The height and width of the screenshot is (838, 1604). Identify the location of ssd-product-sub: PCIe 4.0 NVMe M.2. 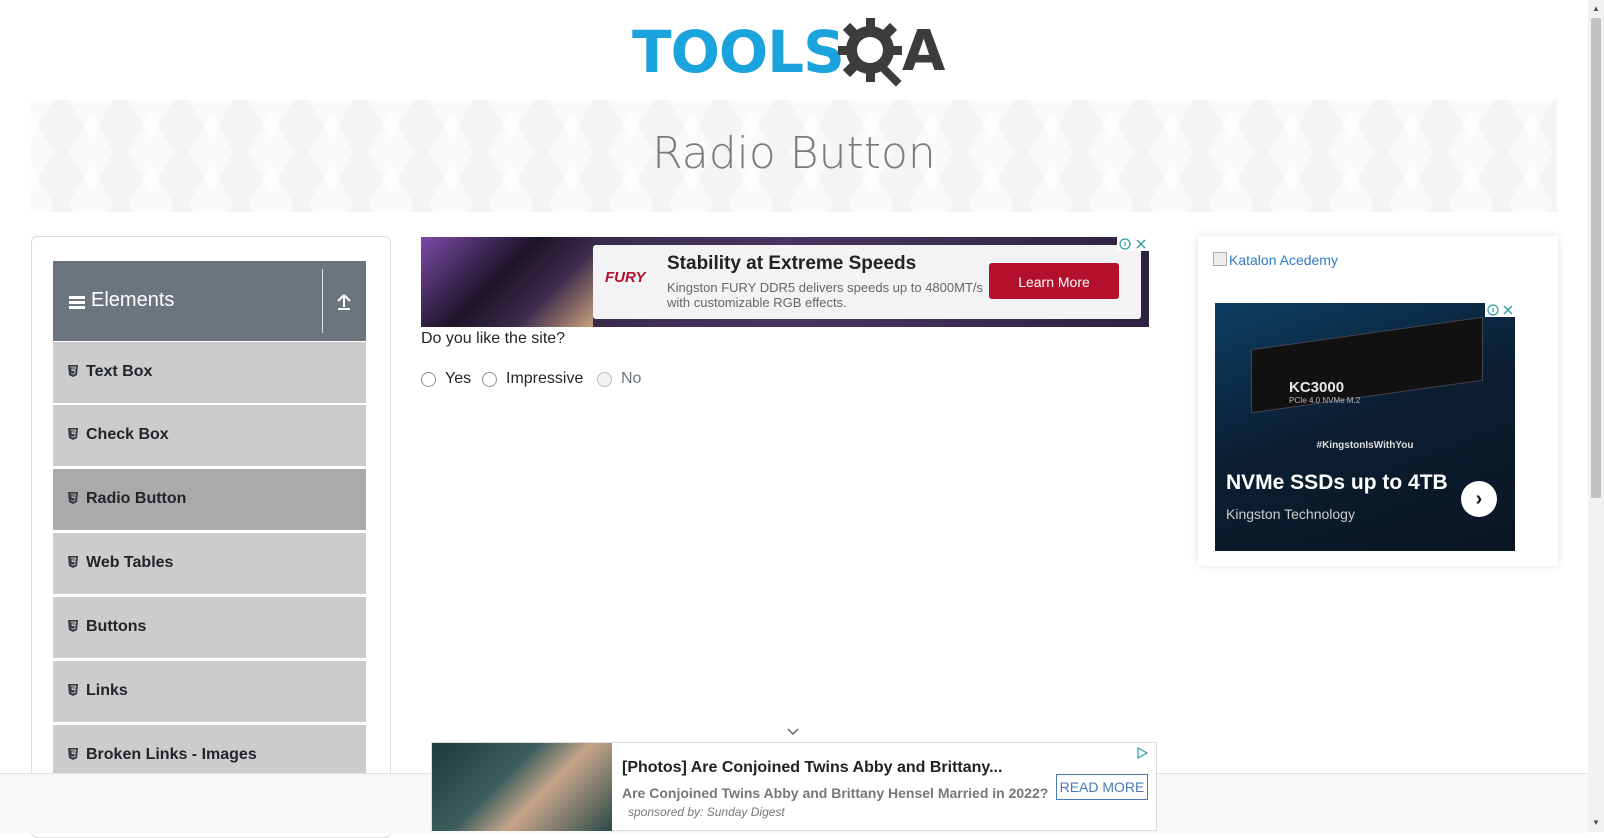
(1325, 400).